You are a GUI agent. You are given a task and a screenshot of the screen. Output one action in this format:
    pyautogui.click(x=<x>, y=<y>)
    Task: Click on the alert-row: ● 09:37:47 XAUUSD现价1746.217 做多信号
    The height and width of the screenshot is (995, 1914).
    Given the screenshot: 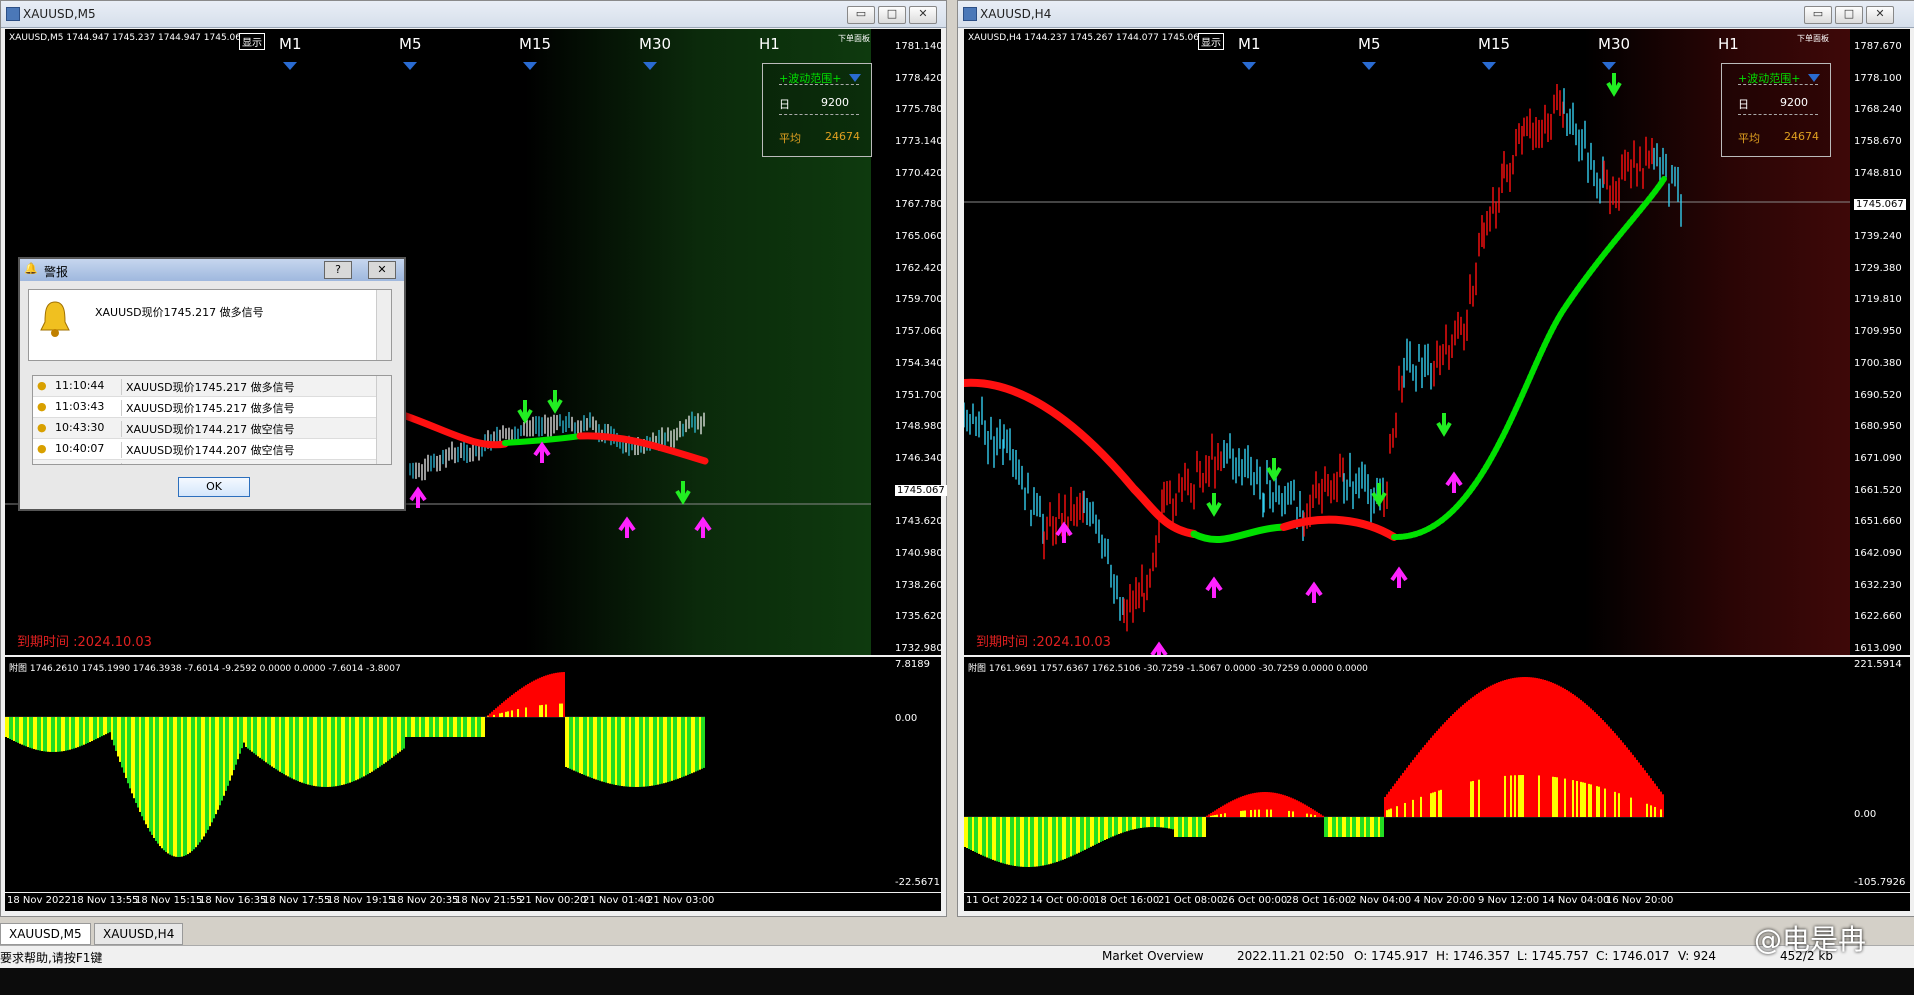 What is the action you would take?
    pyautogui.click(x=212, y=462)
    